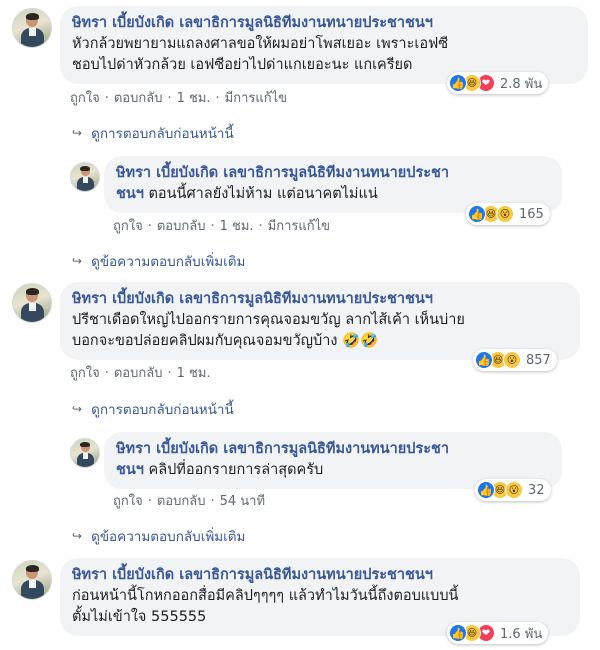  What do you see at coordinates (236, 470) in the screenshot?
I see `reply-text: คลิปที่ออกรายการล่าสุดครับ` at bounding box center [236, 470].